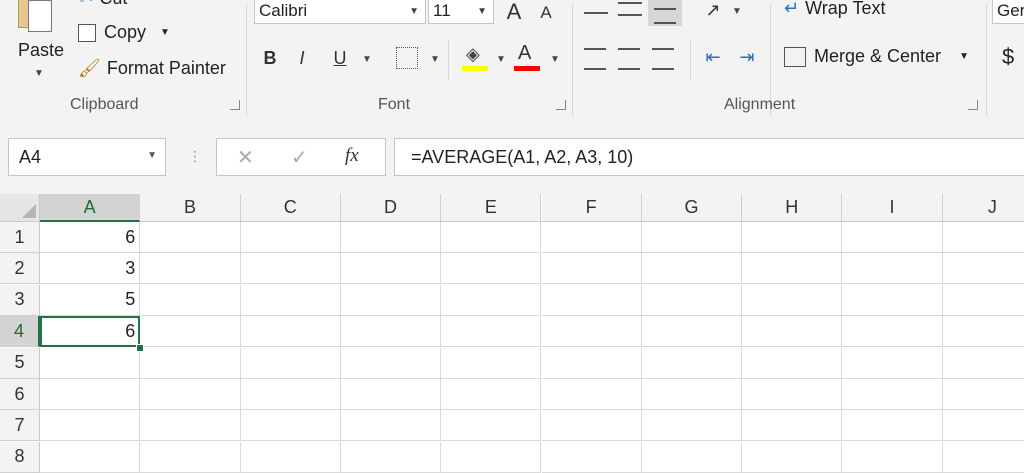 The height and width of the screenshot is (473, 1024). What do you see at coordinates (20, 363) in the screenshot?
I see `row-header-5: 5` at bounding box center [20, 363].